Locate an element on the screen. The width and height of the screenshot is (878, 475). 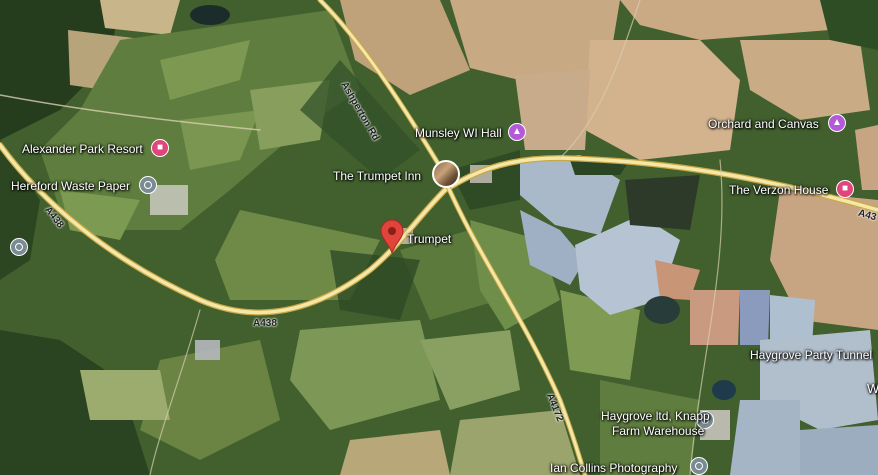
place-label-the-verzon-house: The Verzon House is located at coordinates (778, 190).